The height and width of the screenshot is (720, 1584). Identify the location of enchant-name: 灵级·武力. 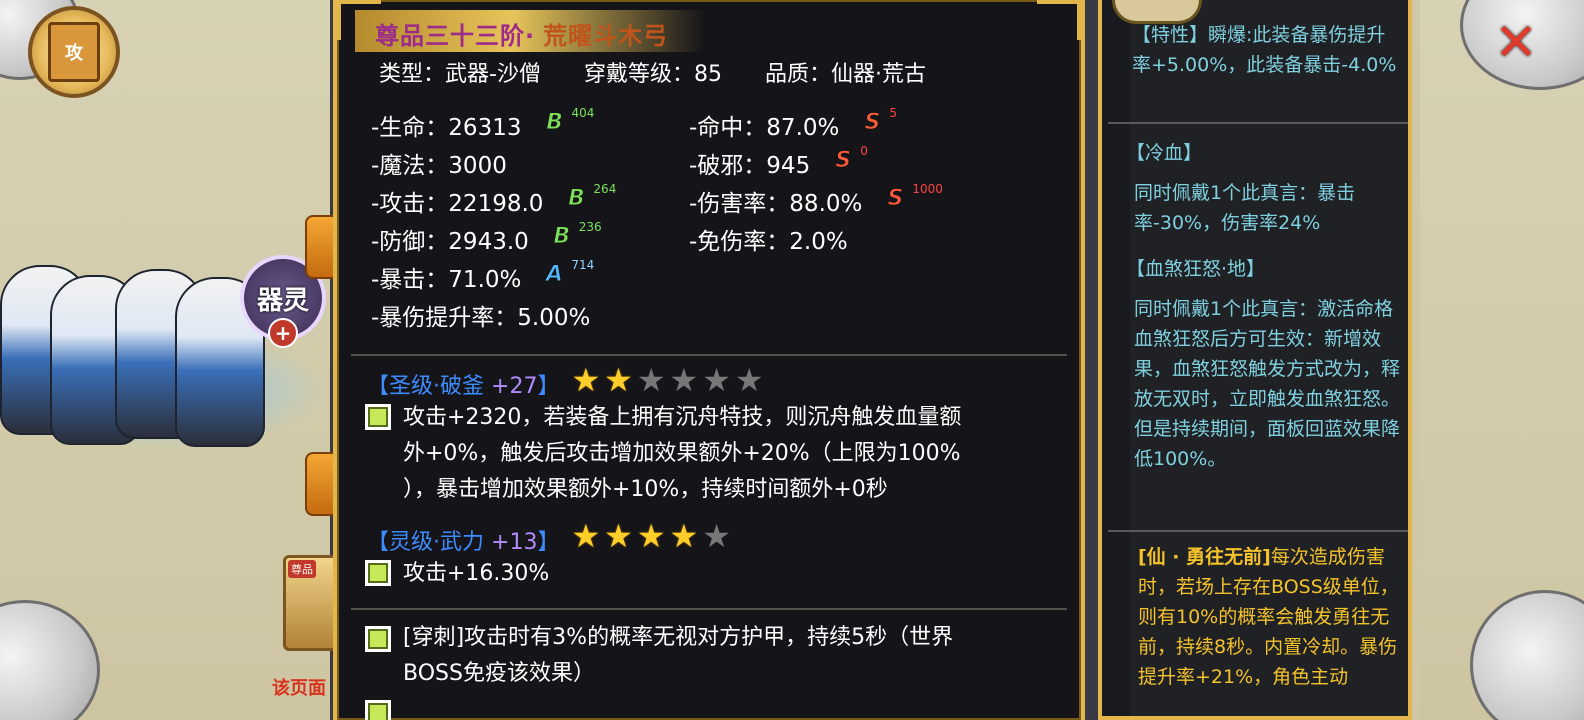
(437, 542).